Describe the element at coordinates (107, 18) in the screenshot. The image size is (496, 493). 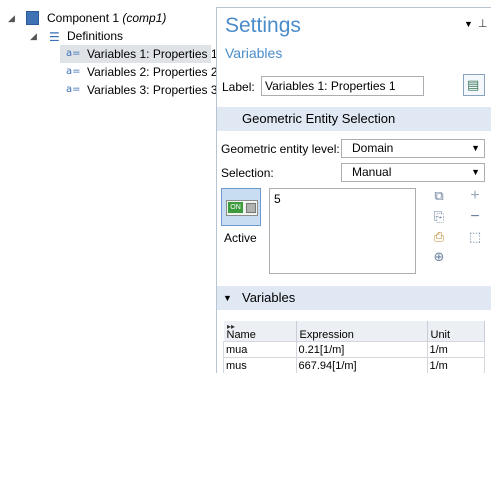
I see `component-label: Component 1 (comp1)` at that location.